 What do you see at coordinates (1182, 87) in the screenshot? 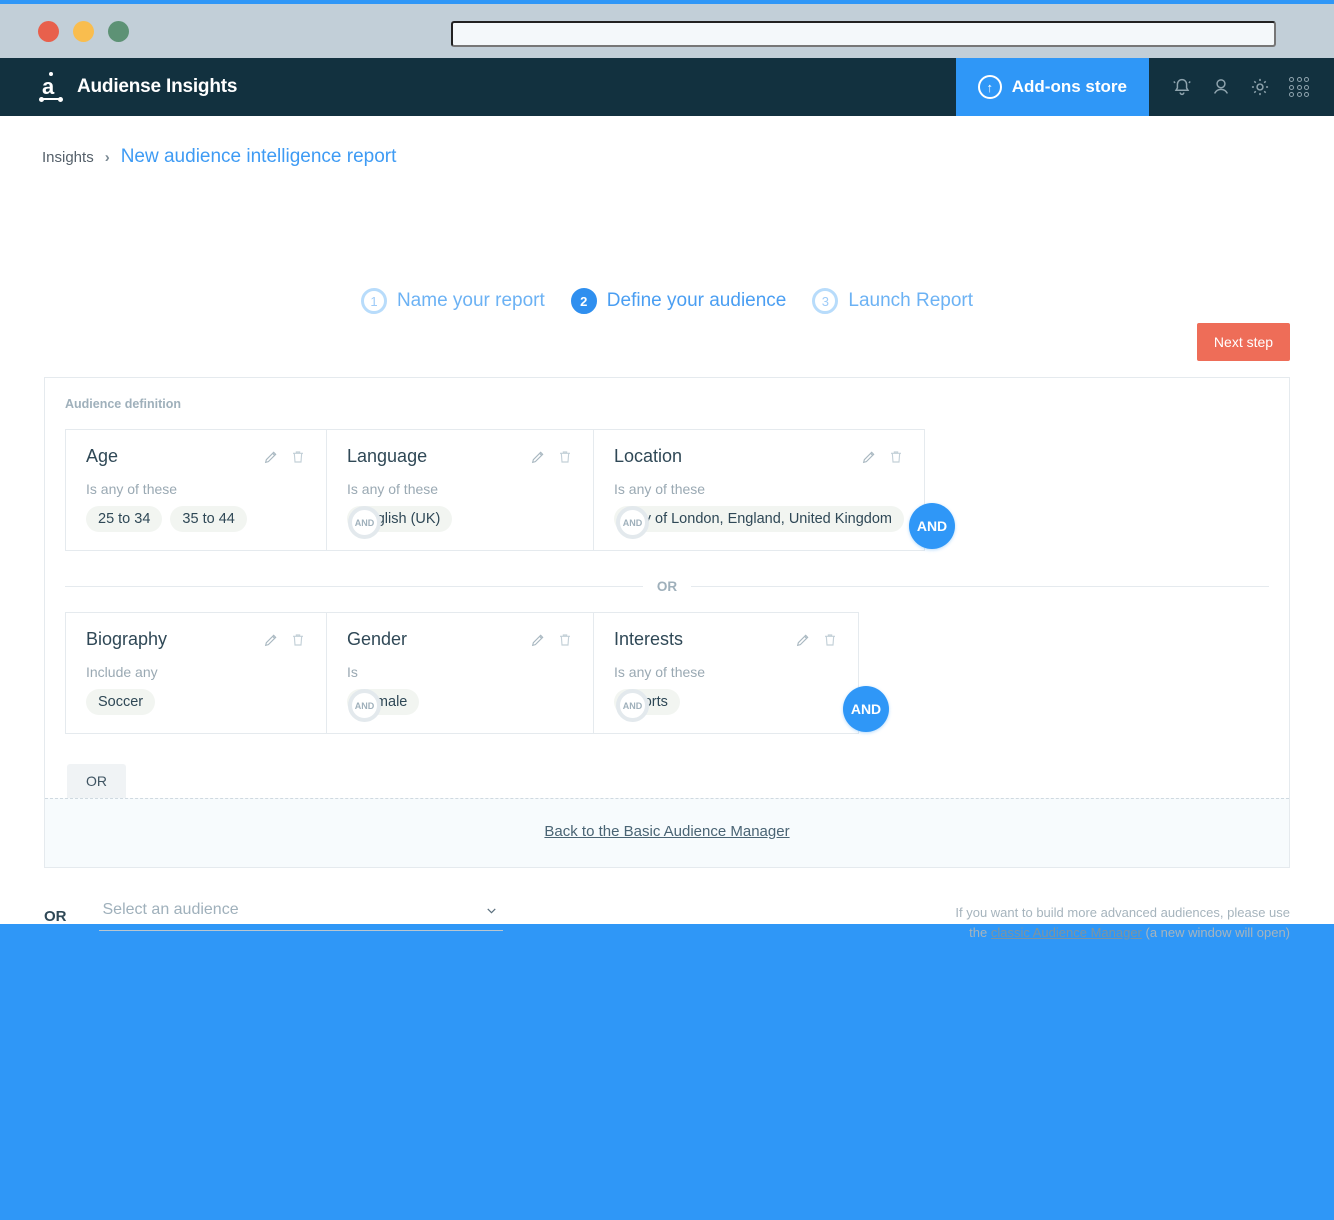
I see `bell-icon` at bounding box center [1182, 87].